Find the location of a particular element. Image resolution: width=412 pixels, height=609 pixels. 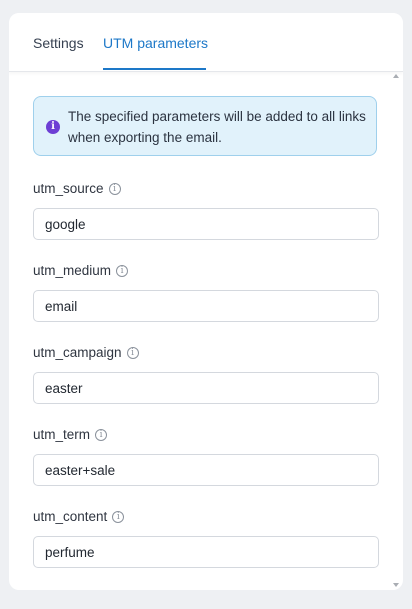

tab-bar: Settings UTM parameters is located at coordinates (206, 42).